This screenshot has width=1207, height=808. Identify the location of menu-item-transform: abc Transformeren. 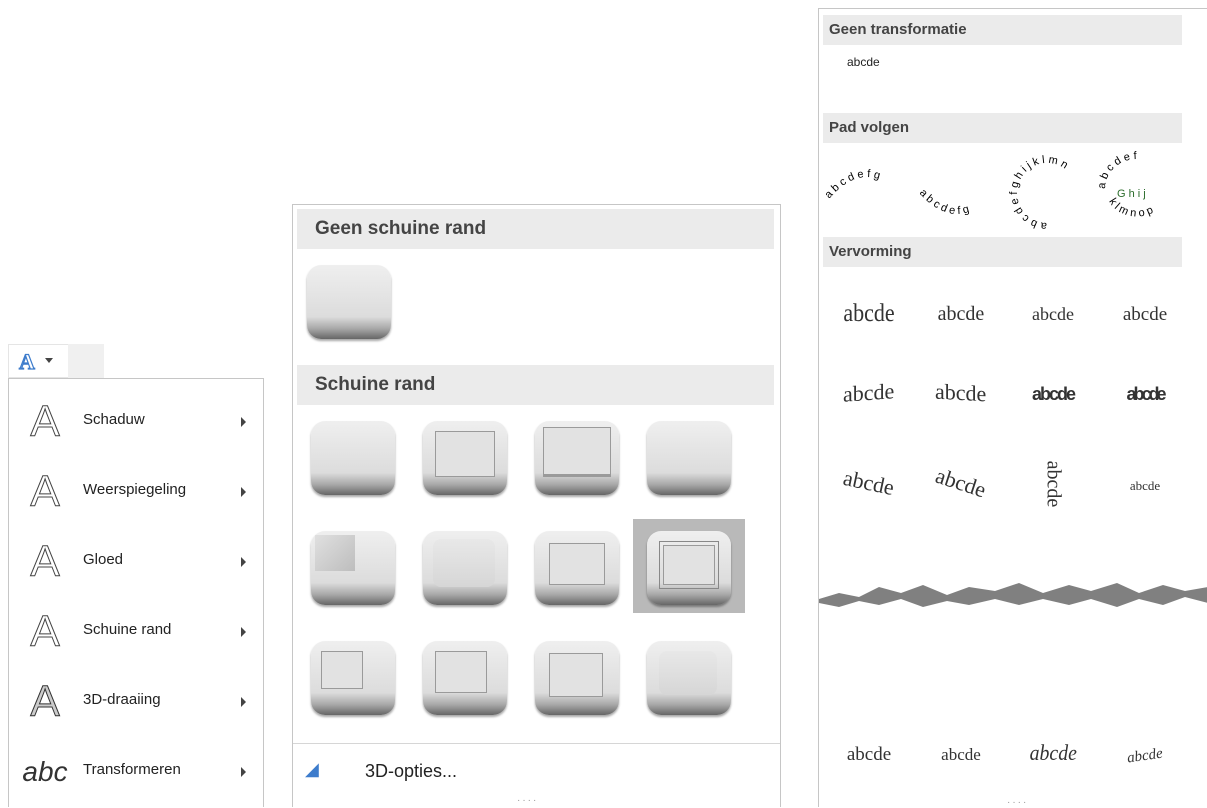
(136, 772).